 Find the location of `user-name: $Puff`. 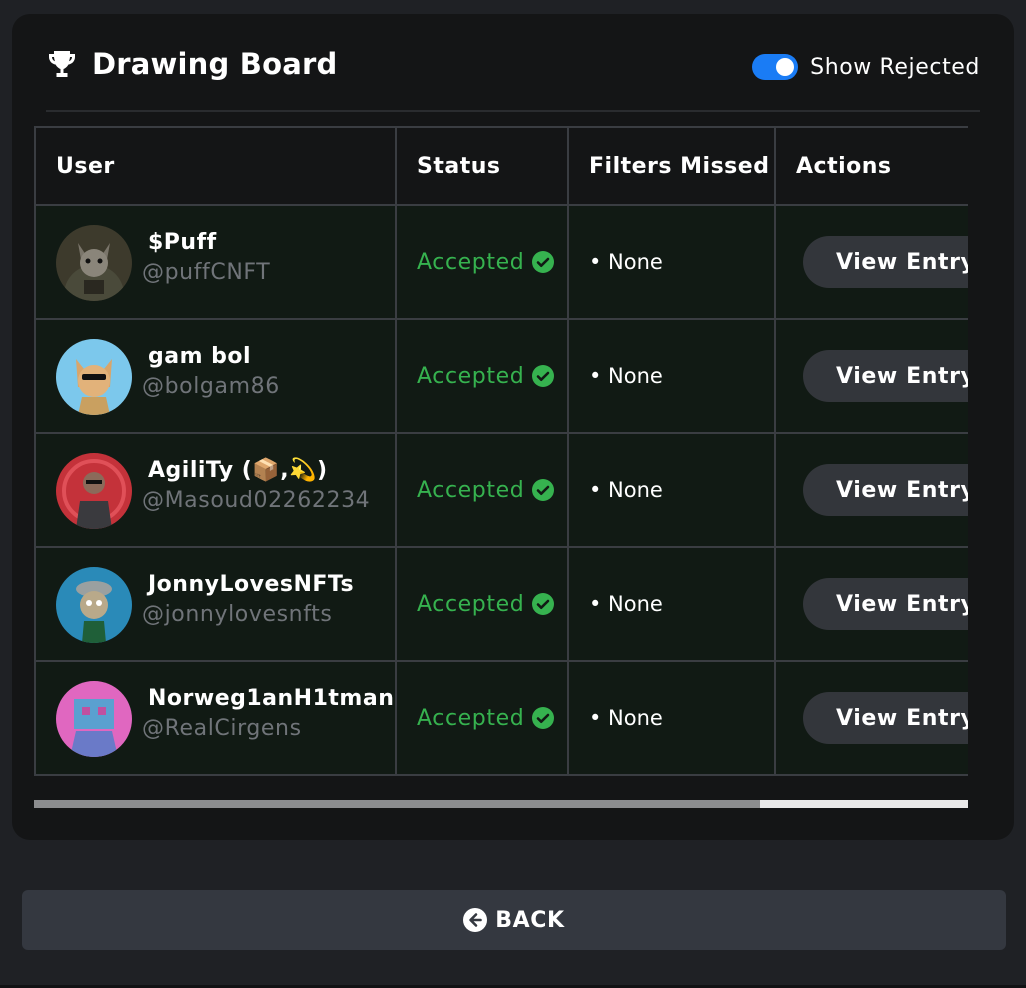

user-name: $Puff is located at coordinates (182, 242).